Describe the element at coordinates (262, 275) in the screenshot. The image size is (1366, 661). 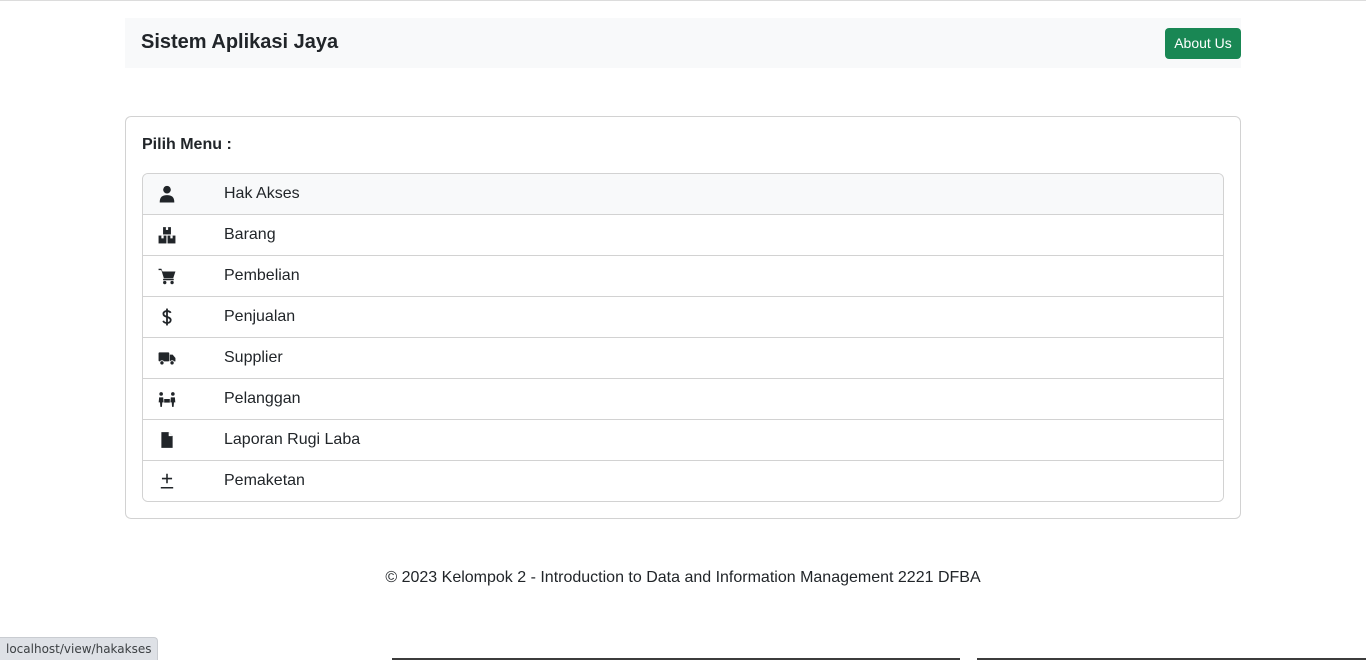
I see `menu-item-label: Pembelian` at that location.